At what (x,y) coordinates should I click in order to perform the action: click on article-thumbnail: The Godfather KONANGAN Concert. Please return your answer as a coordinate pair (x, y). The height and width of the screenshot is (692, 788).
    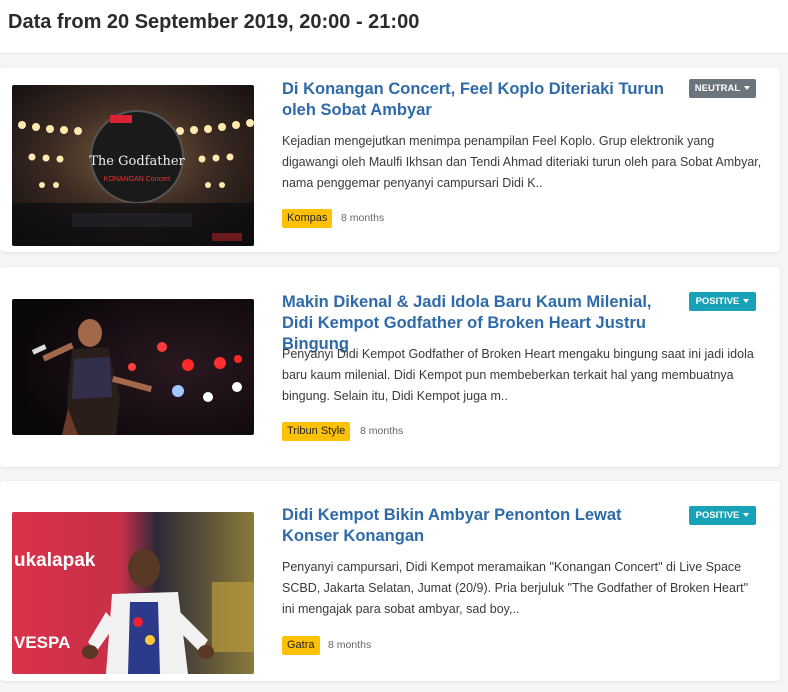
    Looking at the image, I should click on (133, 165).